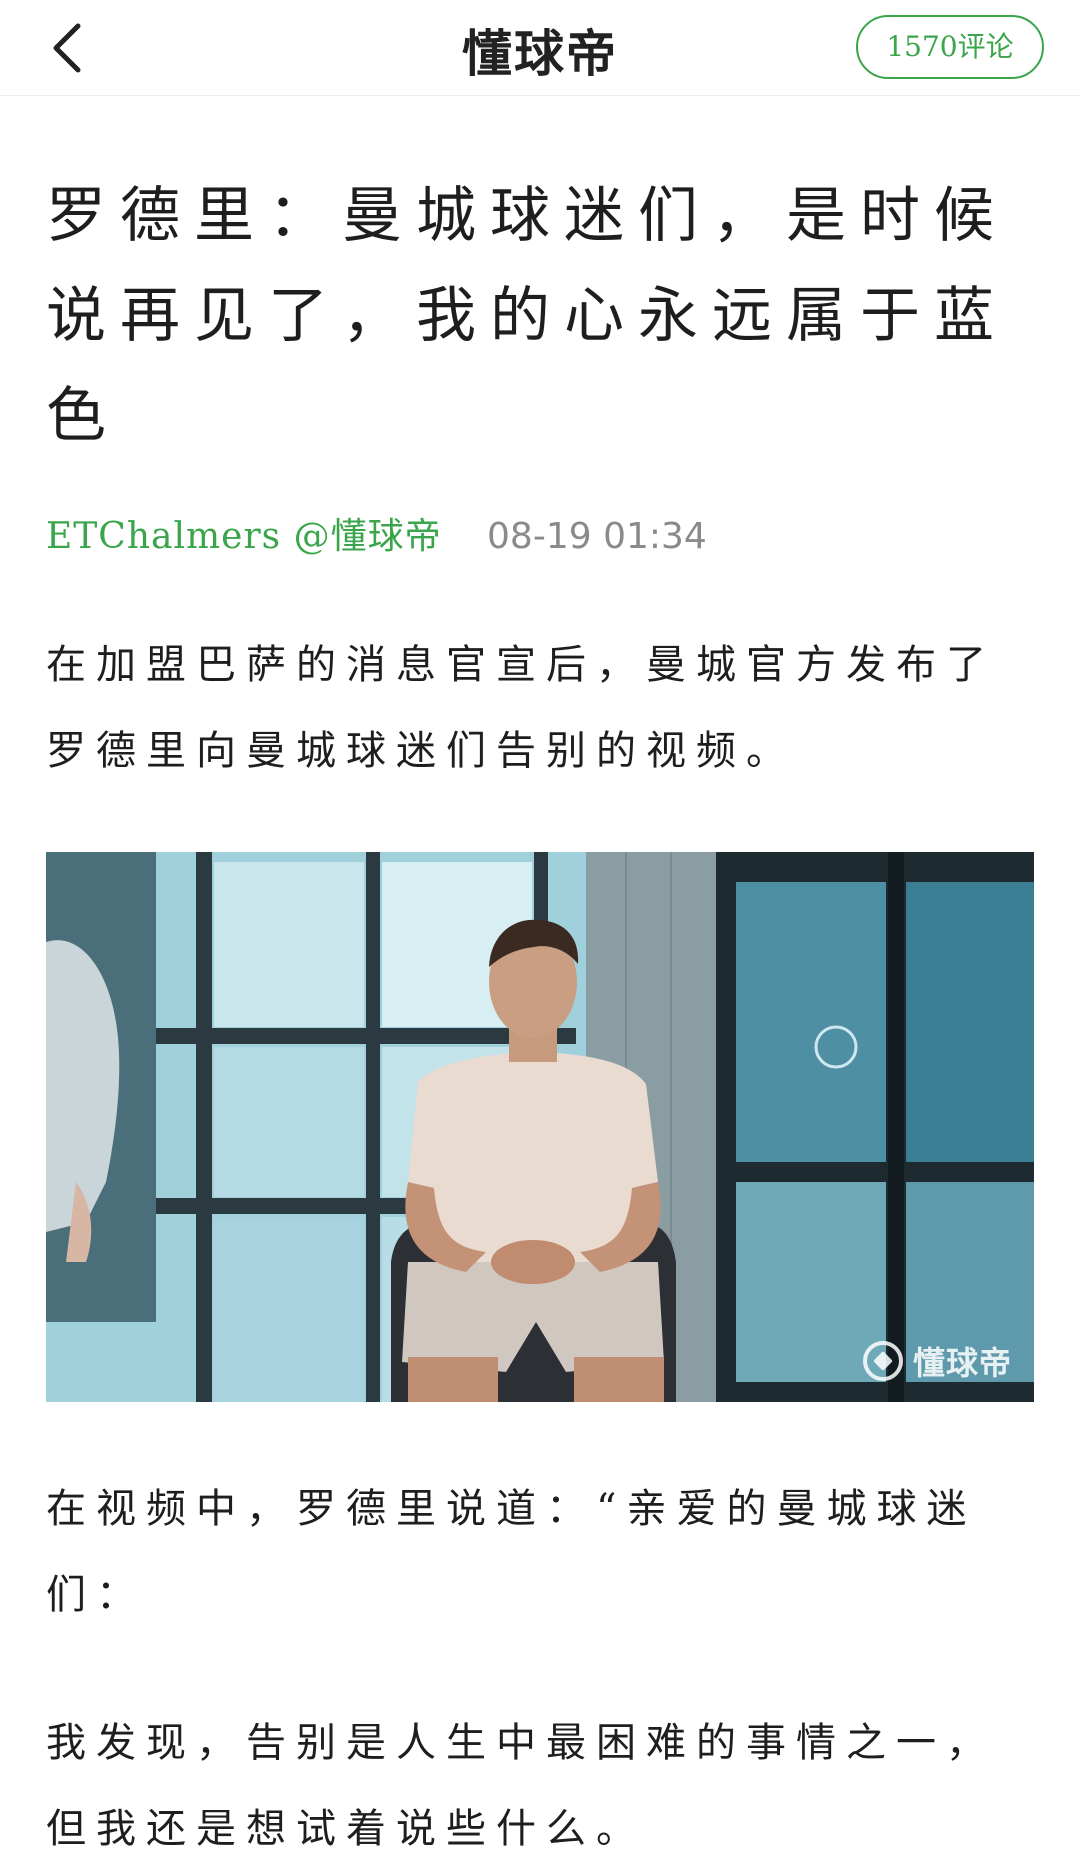  What do you see at coordinates (511, 1552) in the screenshot?
I see `article-paragraph: 在视频中，罗德里说道：“亲爱的曼城球迷们：` at bounding box center [511, 1552].